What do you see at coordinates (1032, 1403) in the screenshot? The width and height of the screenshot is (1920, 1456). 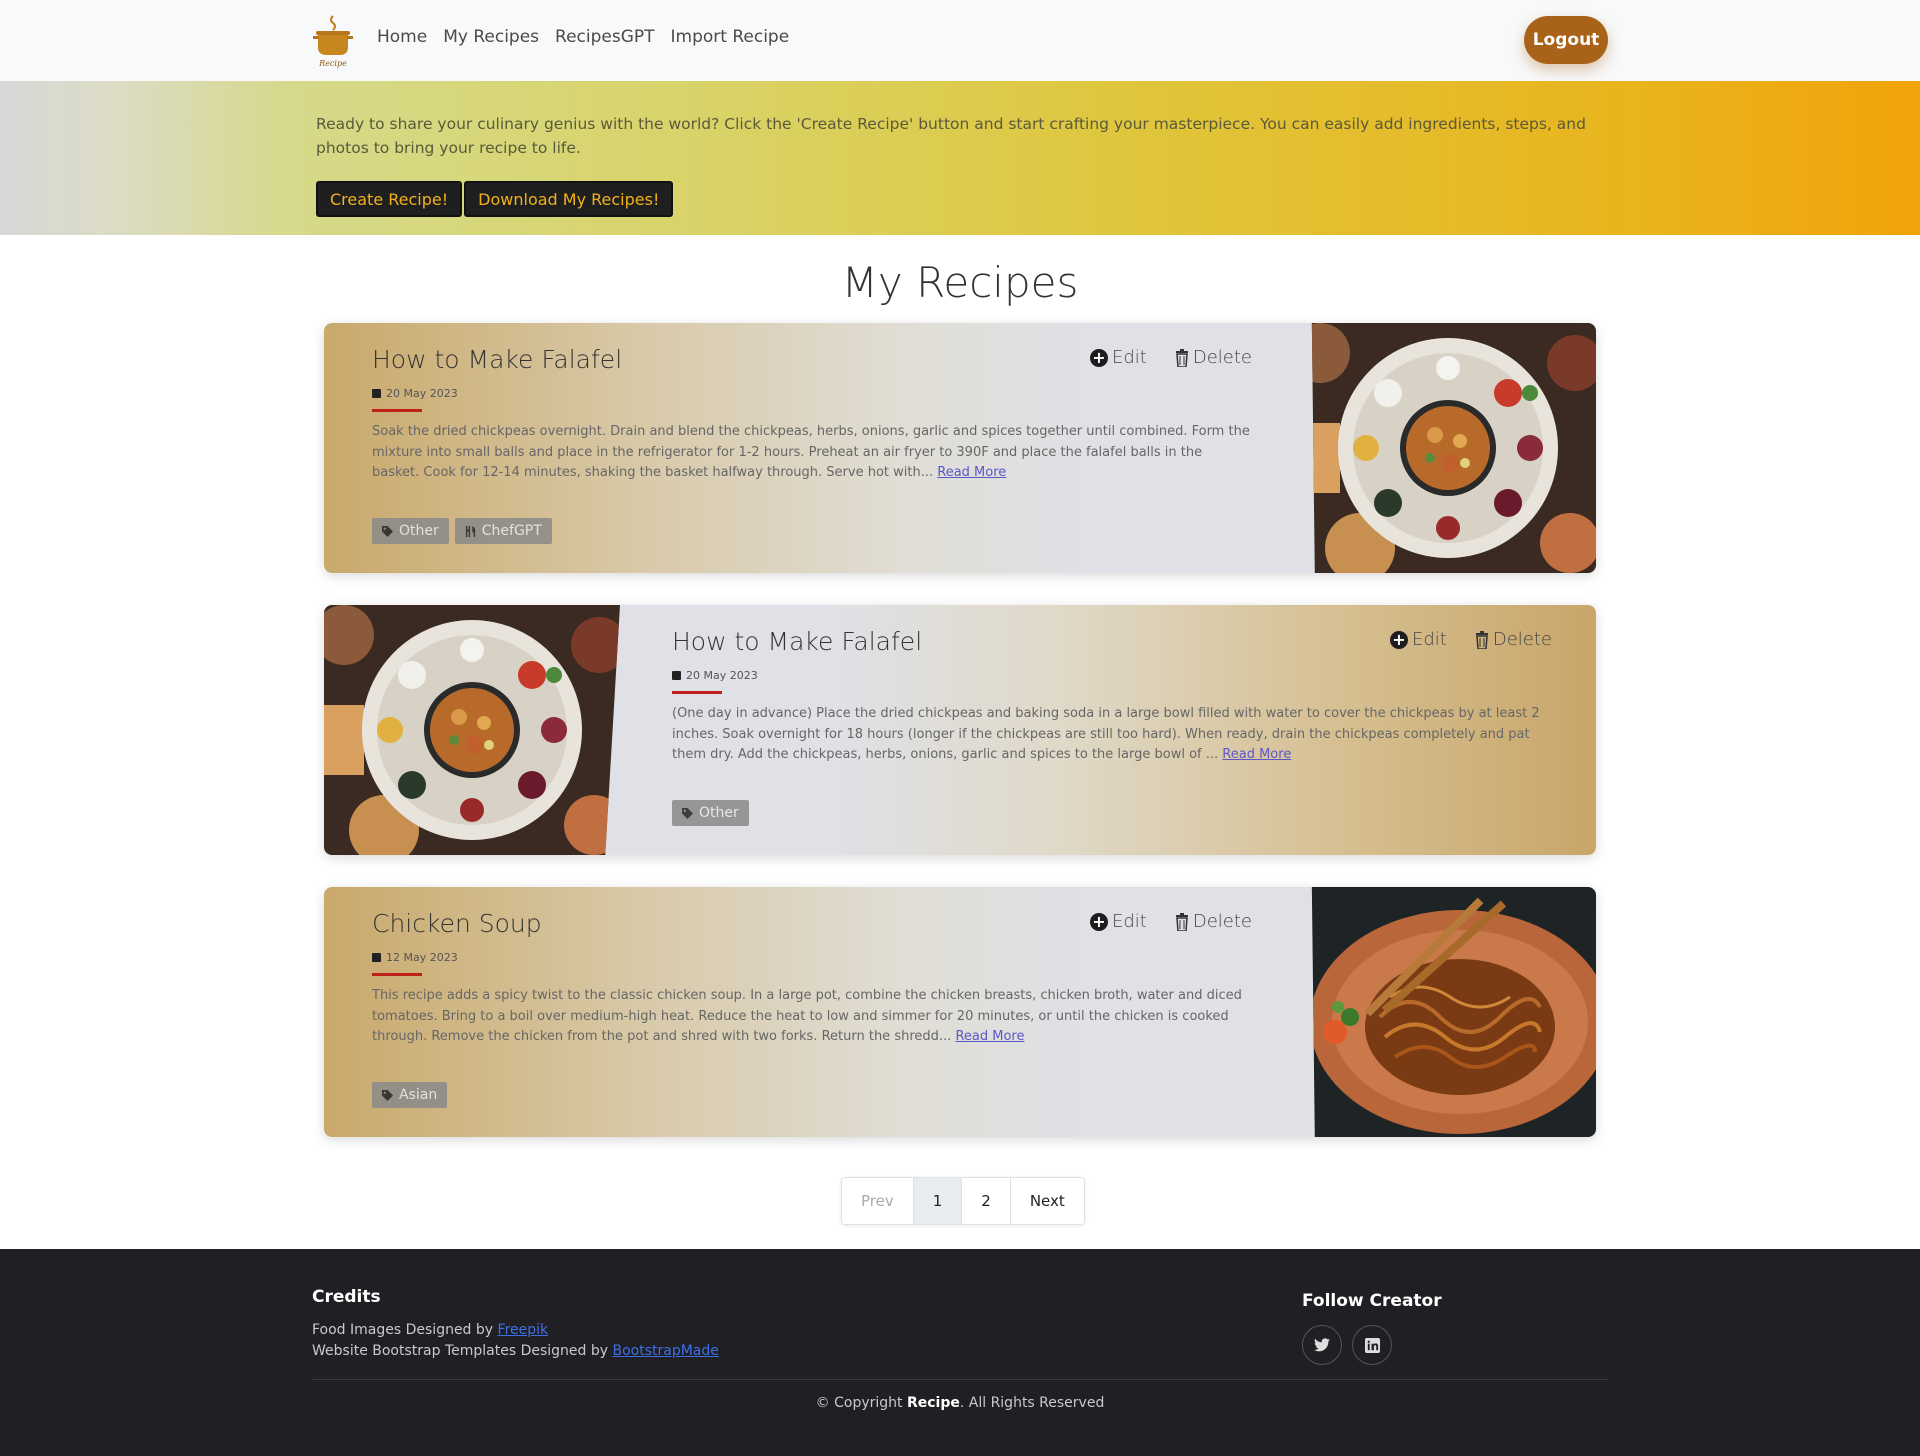 I see `copyright-suffix: . All Rights Reserved` at bounding box center [1032, 1403].